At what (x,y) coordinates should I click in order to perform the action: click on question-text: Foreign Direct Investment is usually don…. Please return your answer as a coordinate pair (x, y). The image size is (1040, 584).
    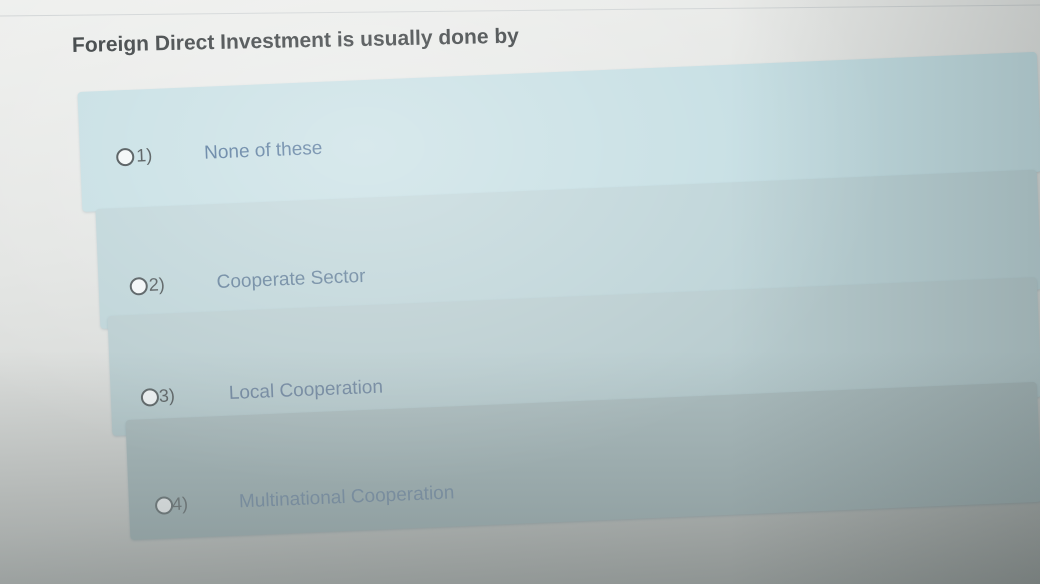
    Looking at the image, I should click on (295, 40).